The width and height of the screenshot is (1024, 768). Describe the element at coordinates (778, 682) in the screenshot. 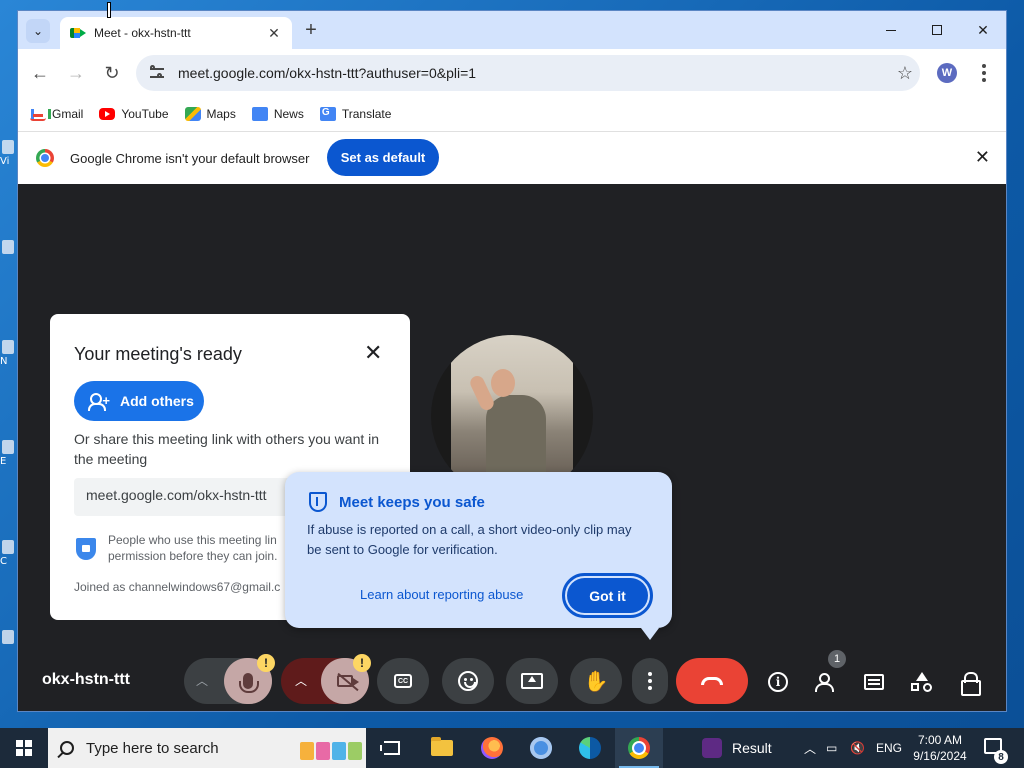

I see `meeting-details-button: i` at that location.